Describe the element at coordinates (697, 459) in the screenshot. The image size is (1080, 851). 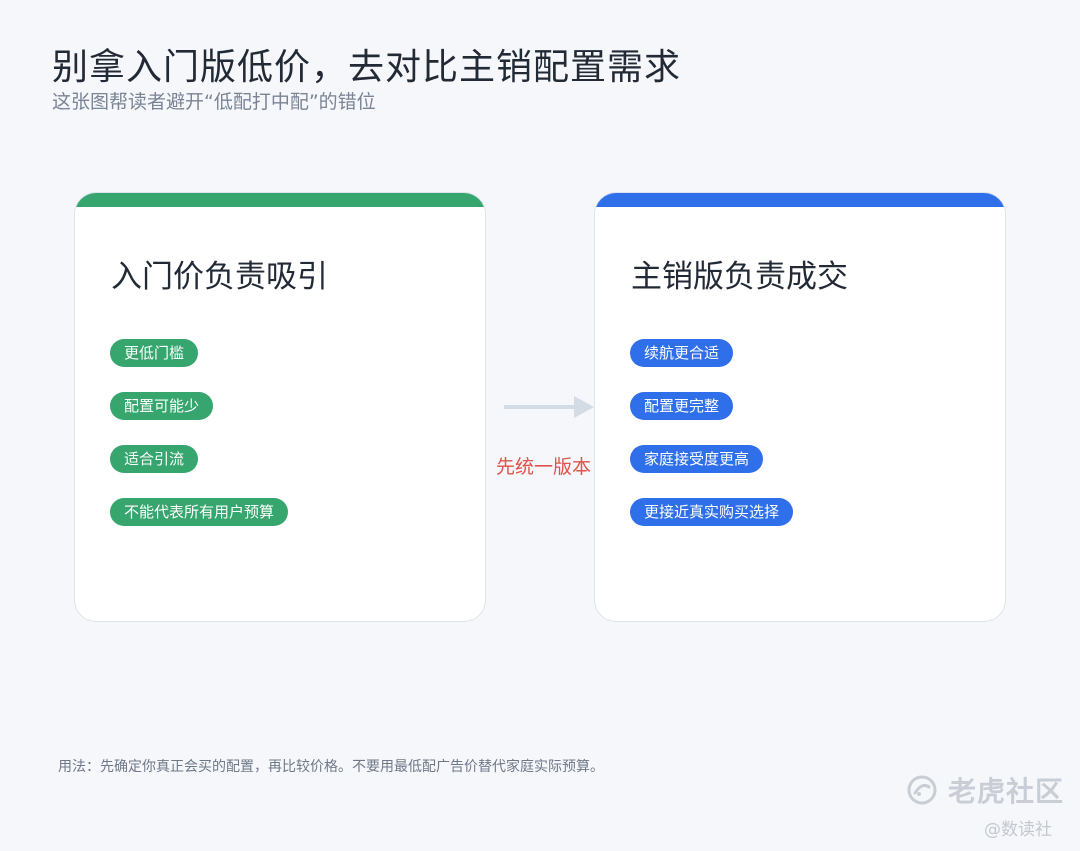
I see `mainstream-tag: 家庭接受度更高` at that location.